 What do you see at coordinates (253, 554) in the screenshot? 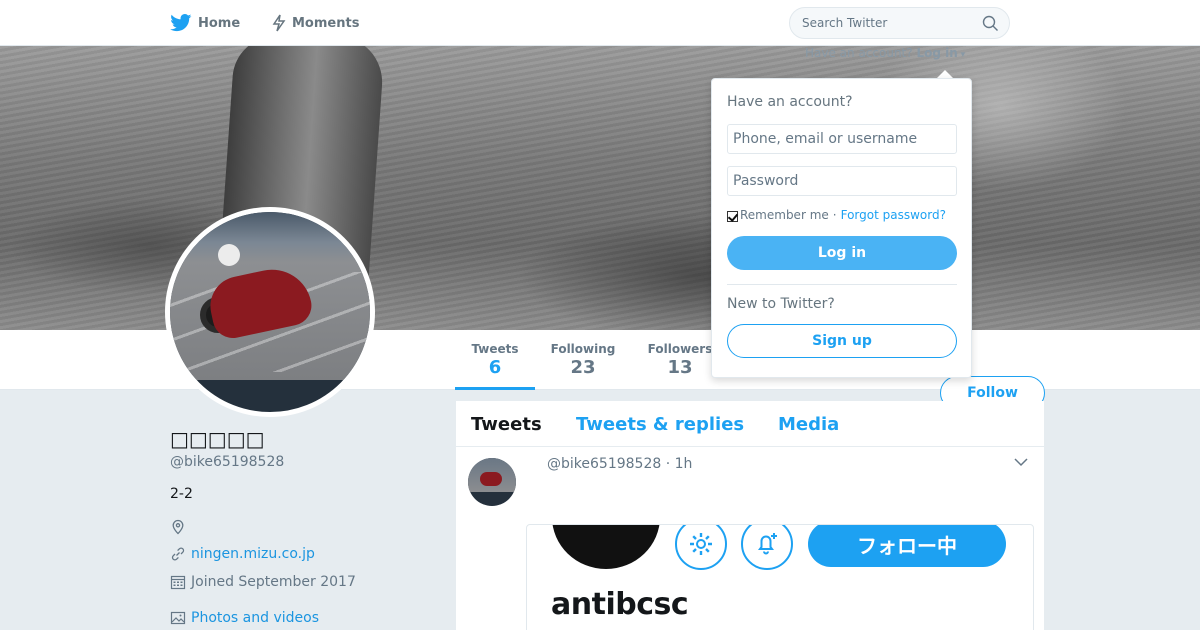
I see `profile-url: ningen.mizu.co.jp` at bounding box center [253, 554].